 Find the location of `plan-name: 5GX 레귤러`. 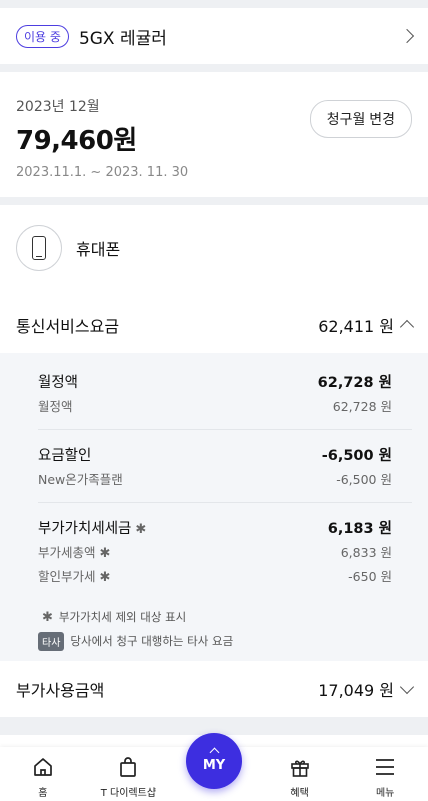

plan-name: 5GX 레귤러 is located at coordinates (122, 38).